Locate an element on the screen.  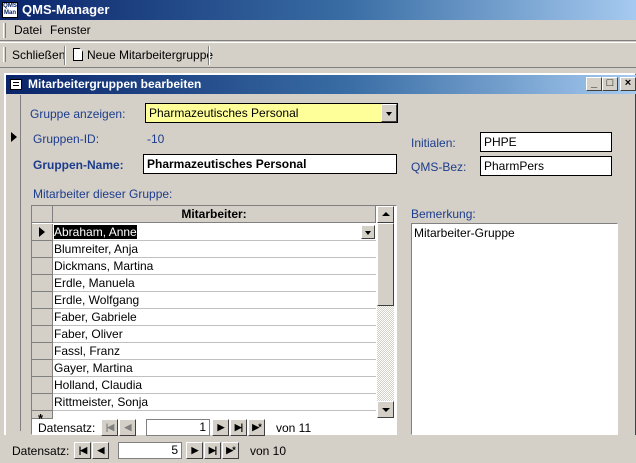
member-name: Dickmans, Martina is located at coordinates (104, 266).